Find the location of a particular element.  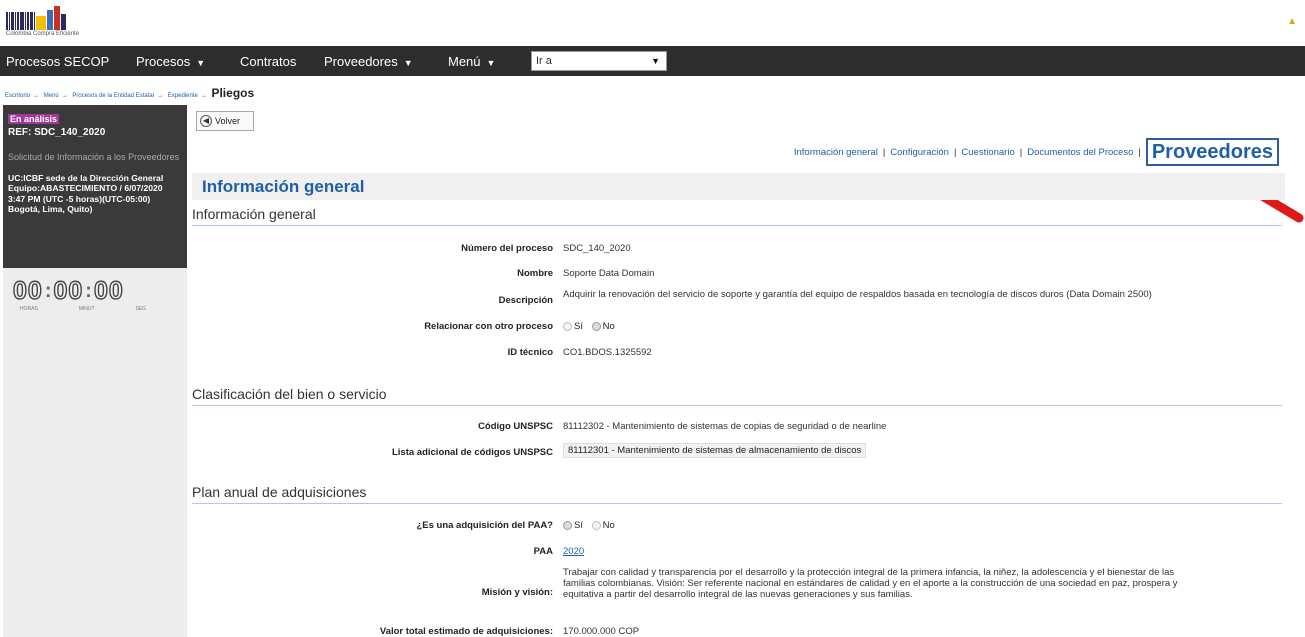

related-process-radio-group: Sí No is located at coordinates (592, 326).